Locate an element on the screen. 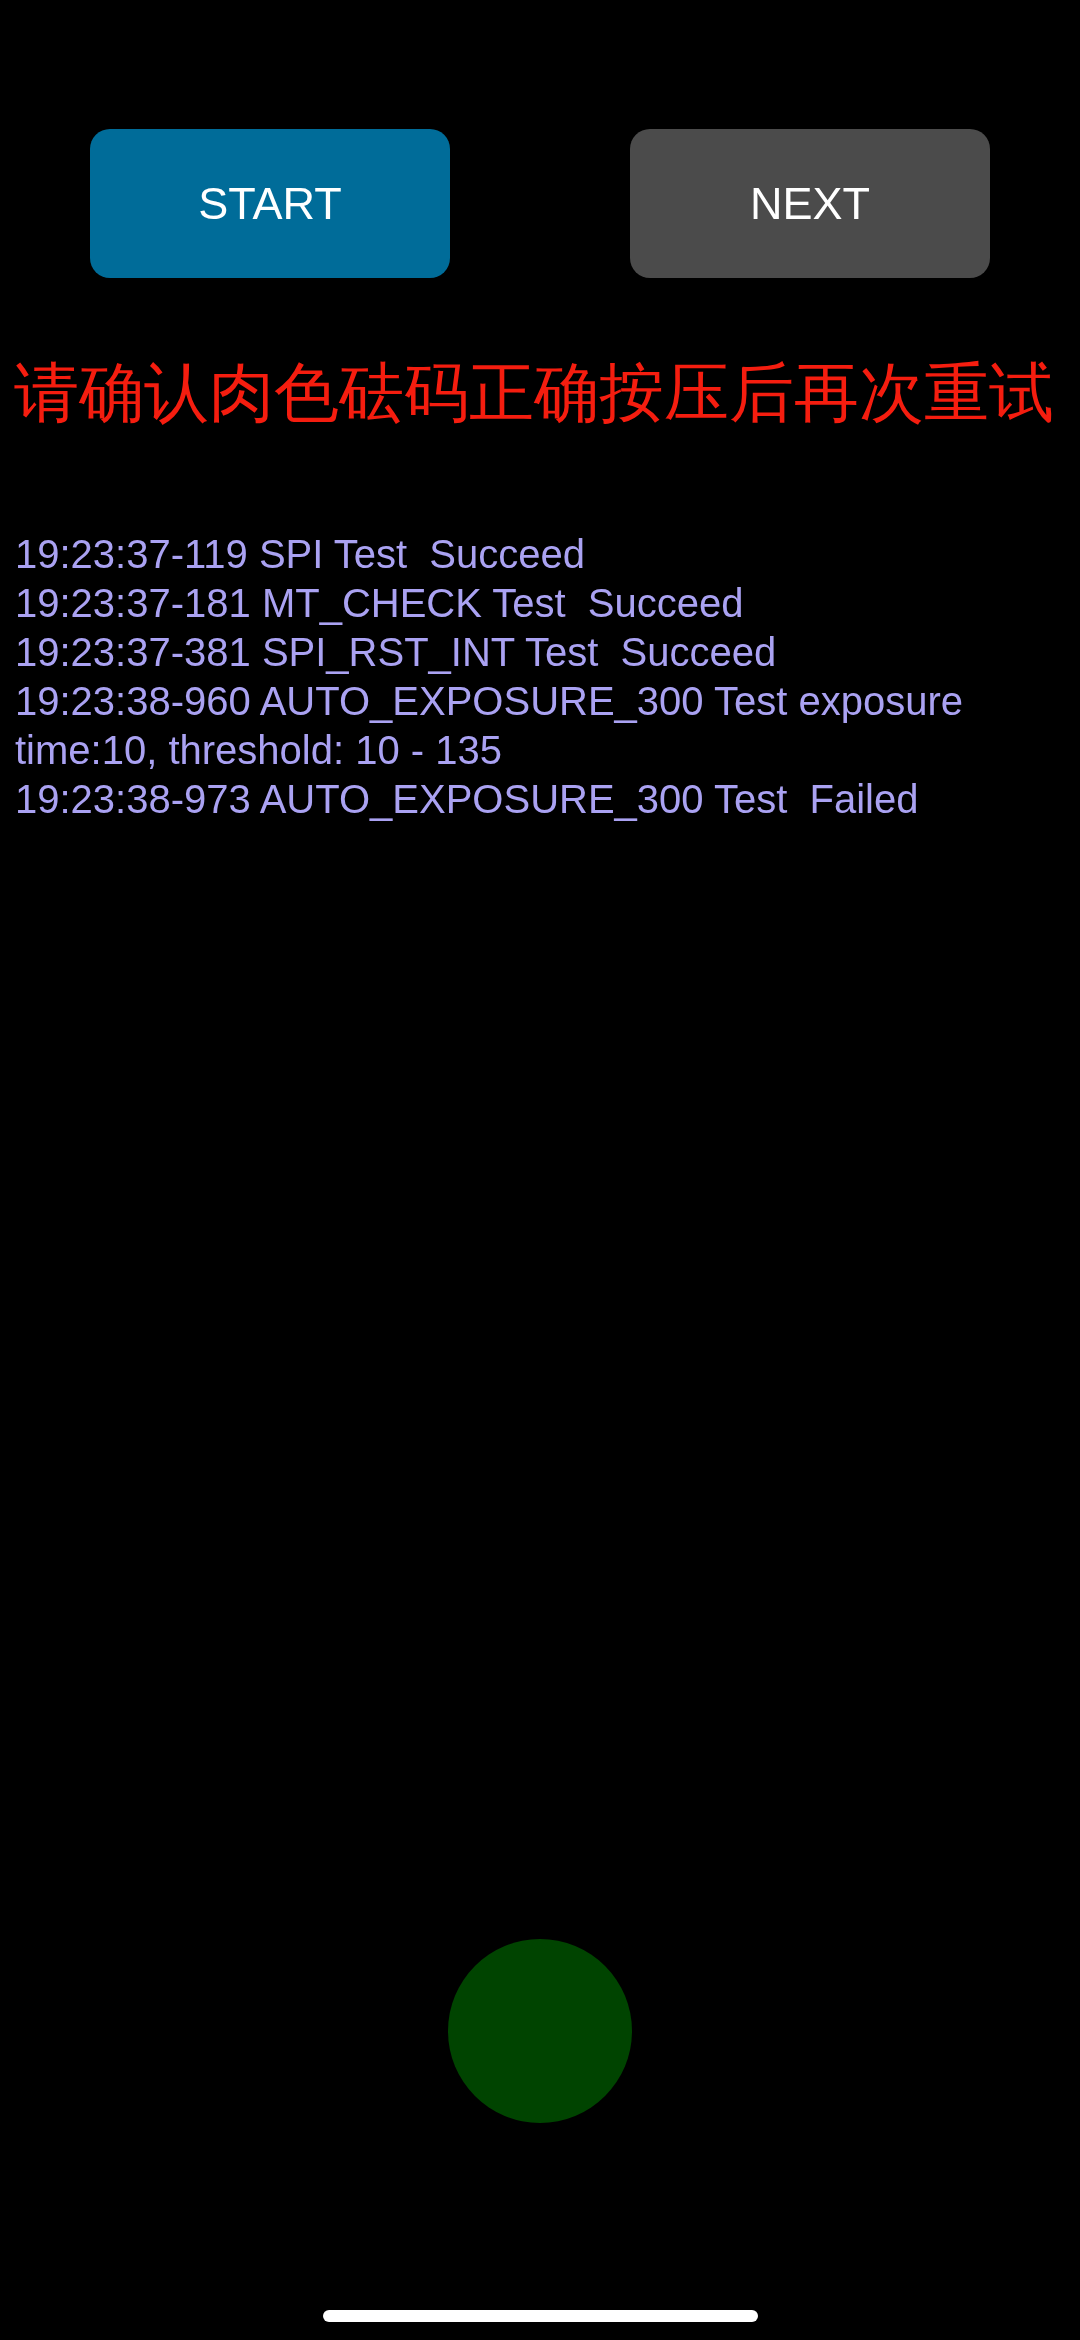 This screenshot has height=2340, width=1080. warning-message: 请确认肉色砝码正确按压后再次重试 is located at coordinates (533, 393).